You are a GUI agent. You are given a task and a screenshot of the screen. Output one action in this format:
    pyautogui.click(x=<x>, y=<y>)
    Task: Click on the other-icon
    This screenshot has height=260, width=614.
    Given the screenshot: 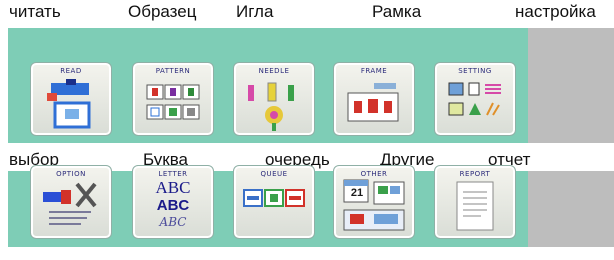 What is the action you would take?
    pyautogui.click(x=374, y=205)
    